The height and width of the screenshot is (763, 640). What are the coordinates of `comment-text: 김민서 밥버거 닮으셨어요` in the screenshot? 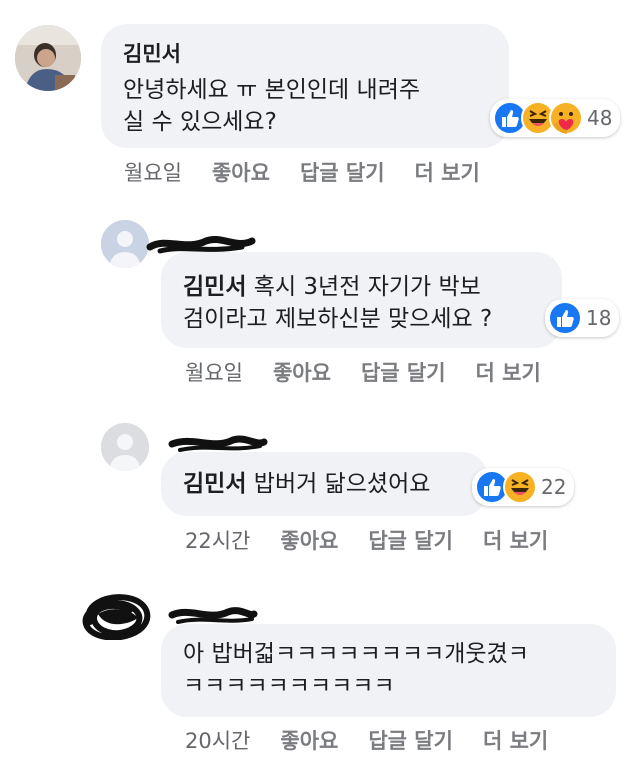 It's located at (324, 484).